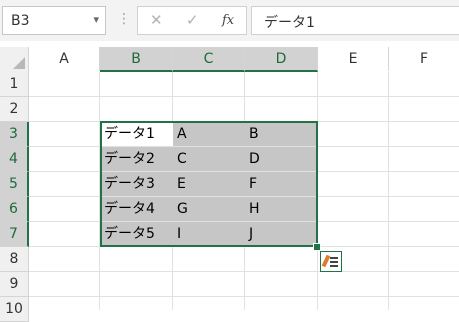 Image resolution: width=459 pixels, height=322 pixels. Describe the element at coordinates (355, 20) in the screenshot. I see `formula-input: データ1` at that location.